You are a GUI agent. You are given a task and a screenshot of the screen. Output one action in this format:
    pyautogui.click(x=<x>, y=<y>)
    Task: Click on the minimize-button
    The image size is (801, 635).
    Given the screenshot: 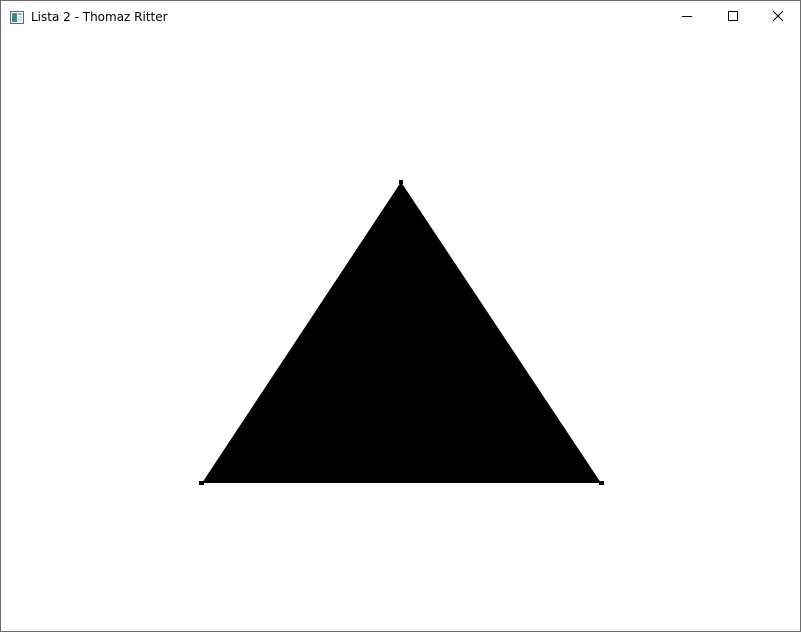 What is the action you would take?
    pyautogui.click(x=687, y=16)
    